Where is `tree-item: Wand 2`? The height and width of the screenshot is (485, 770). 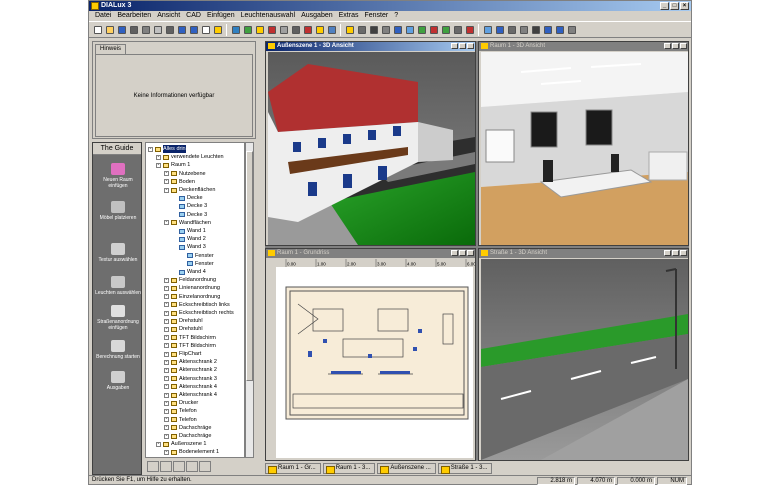 tree-item: Wand 2 is located at coordinates (189, 239).